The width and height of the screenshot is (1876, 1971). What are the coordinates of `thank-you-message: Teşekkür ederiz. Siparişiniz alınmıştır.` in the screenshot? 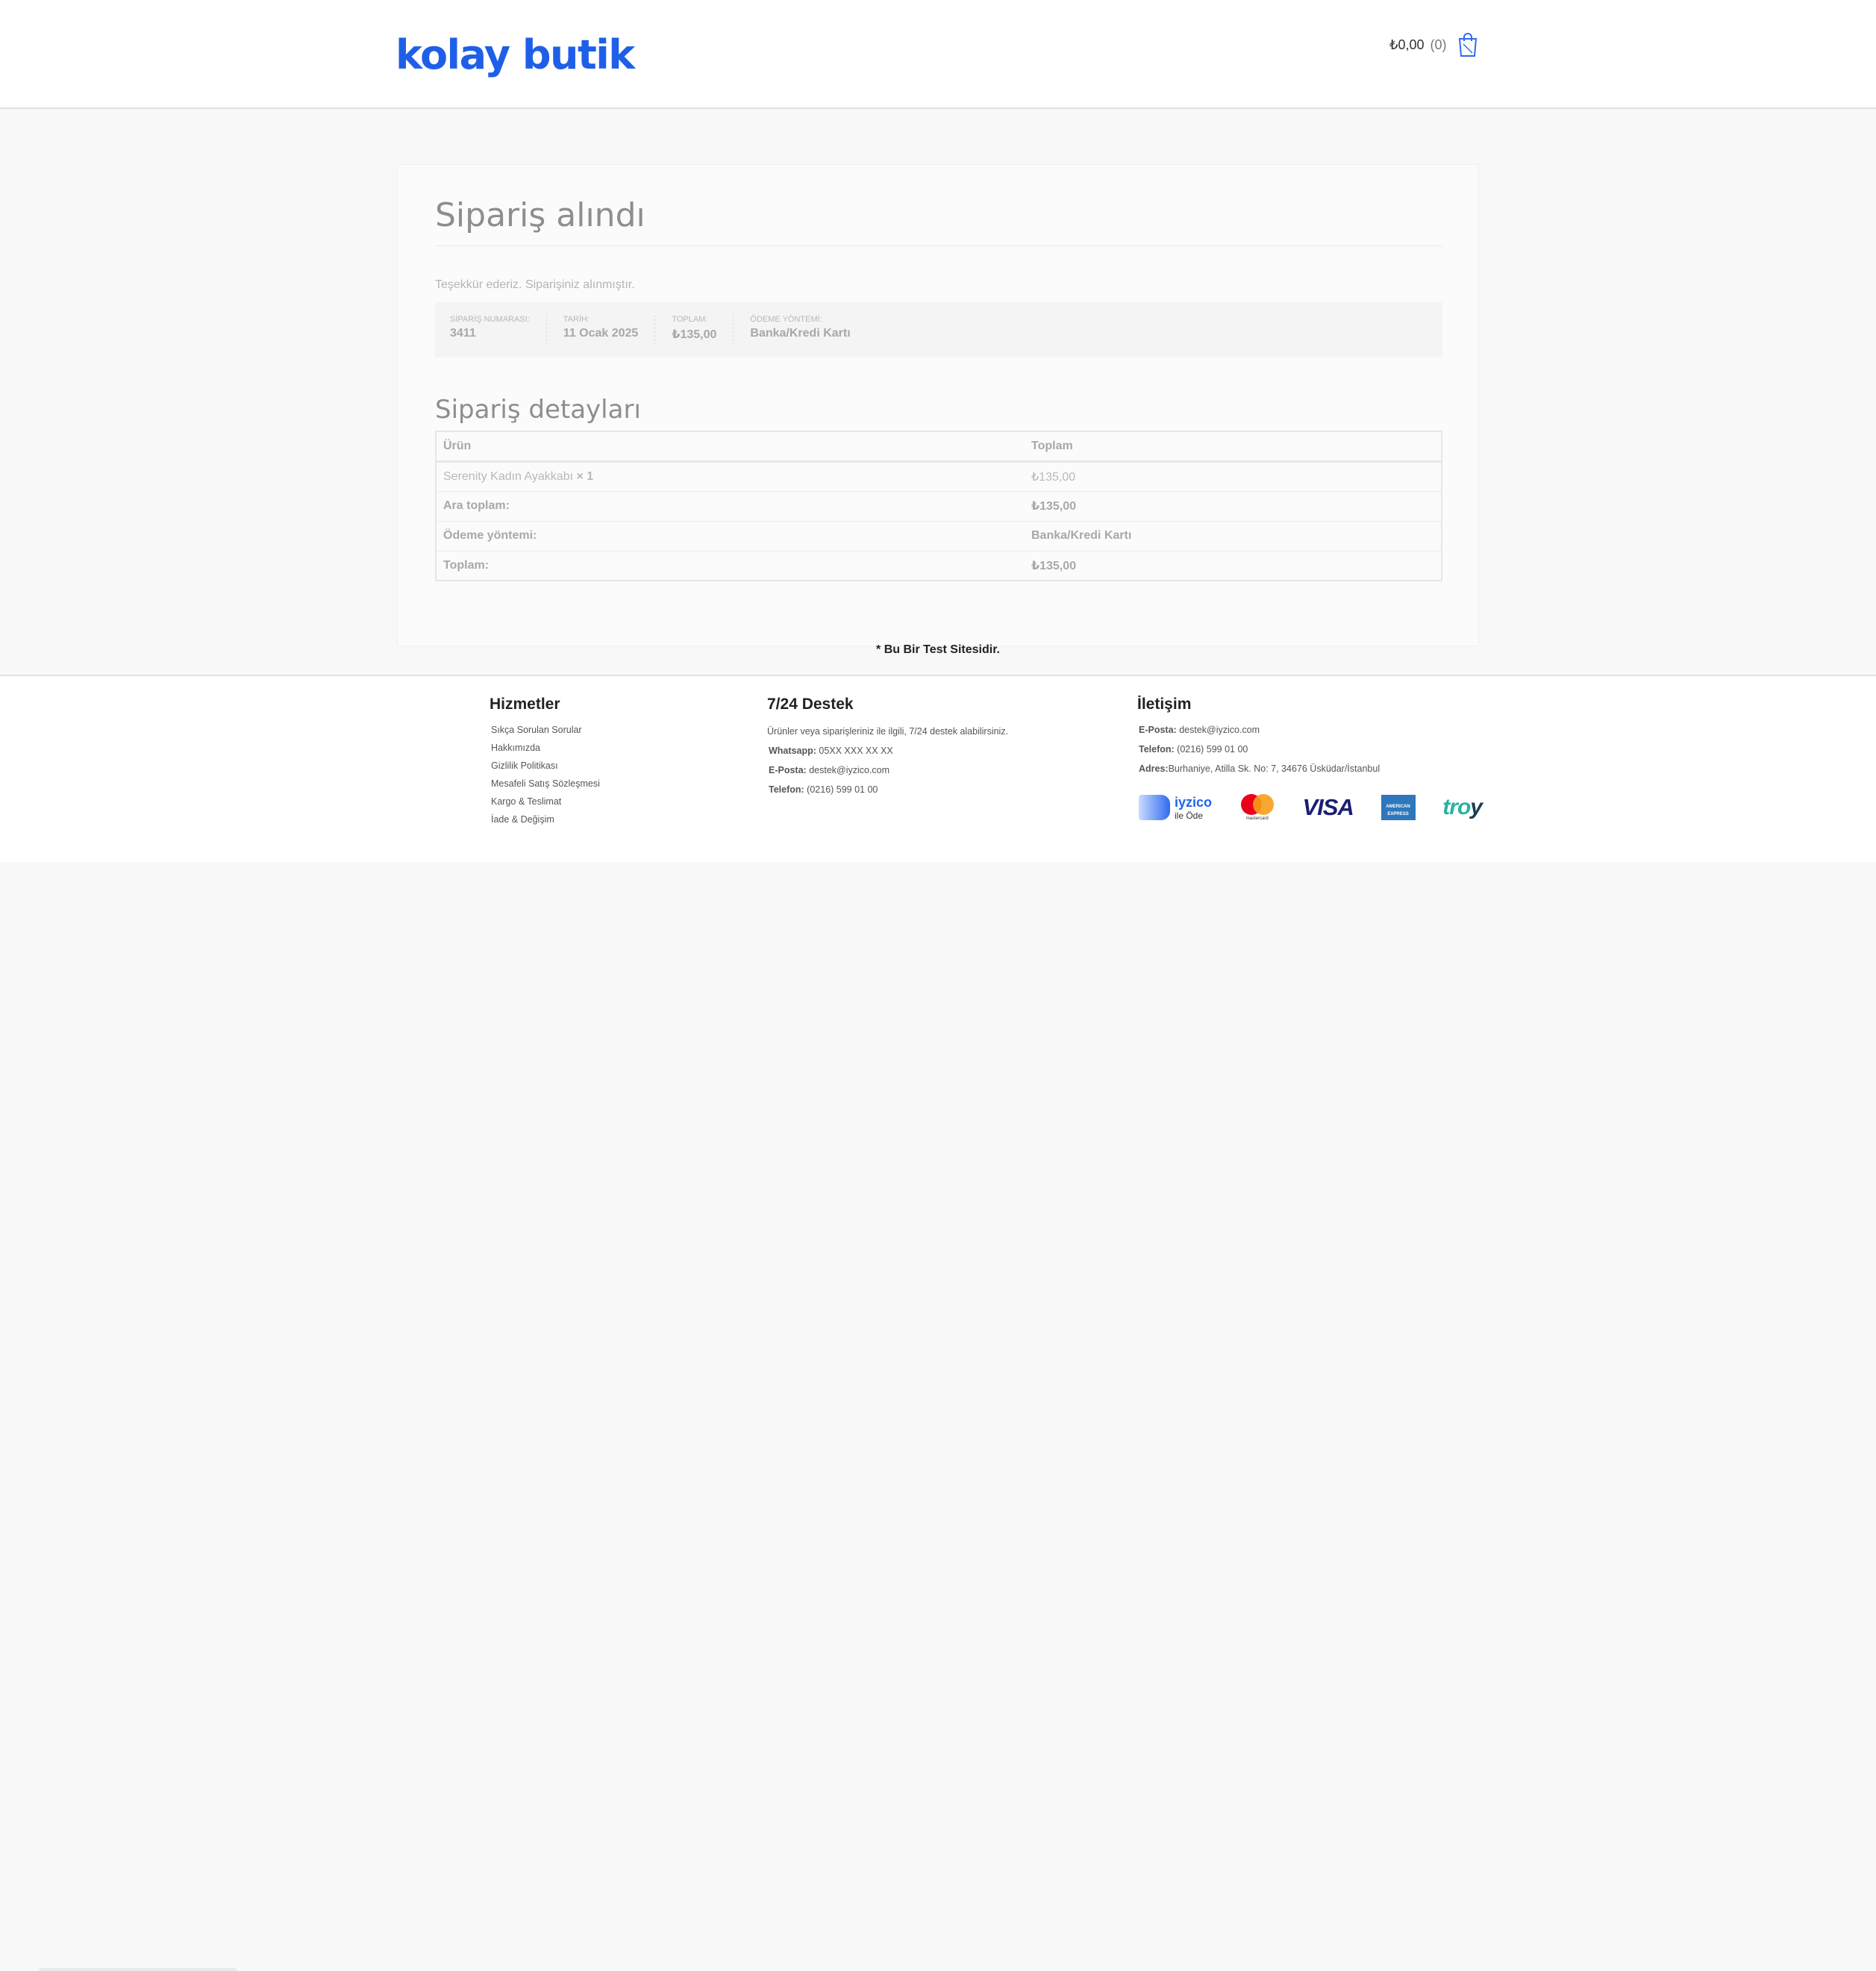 It's located at (535, 284).